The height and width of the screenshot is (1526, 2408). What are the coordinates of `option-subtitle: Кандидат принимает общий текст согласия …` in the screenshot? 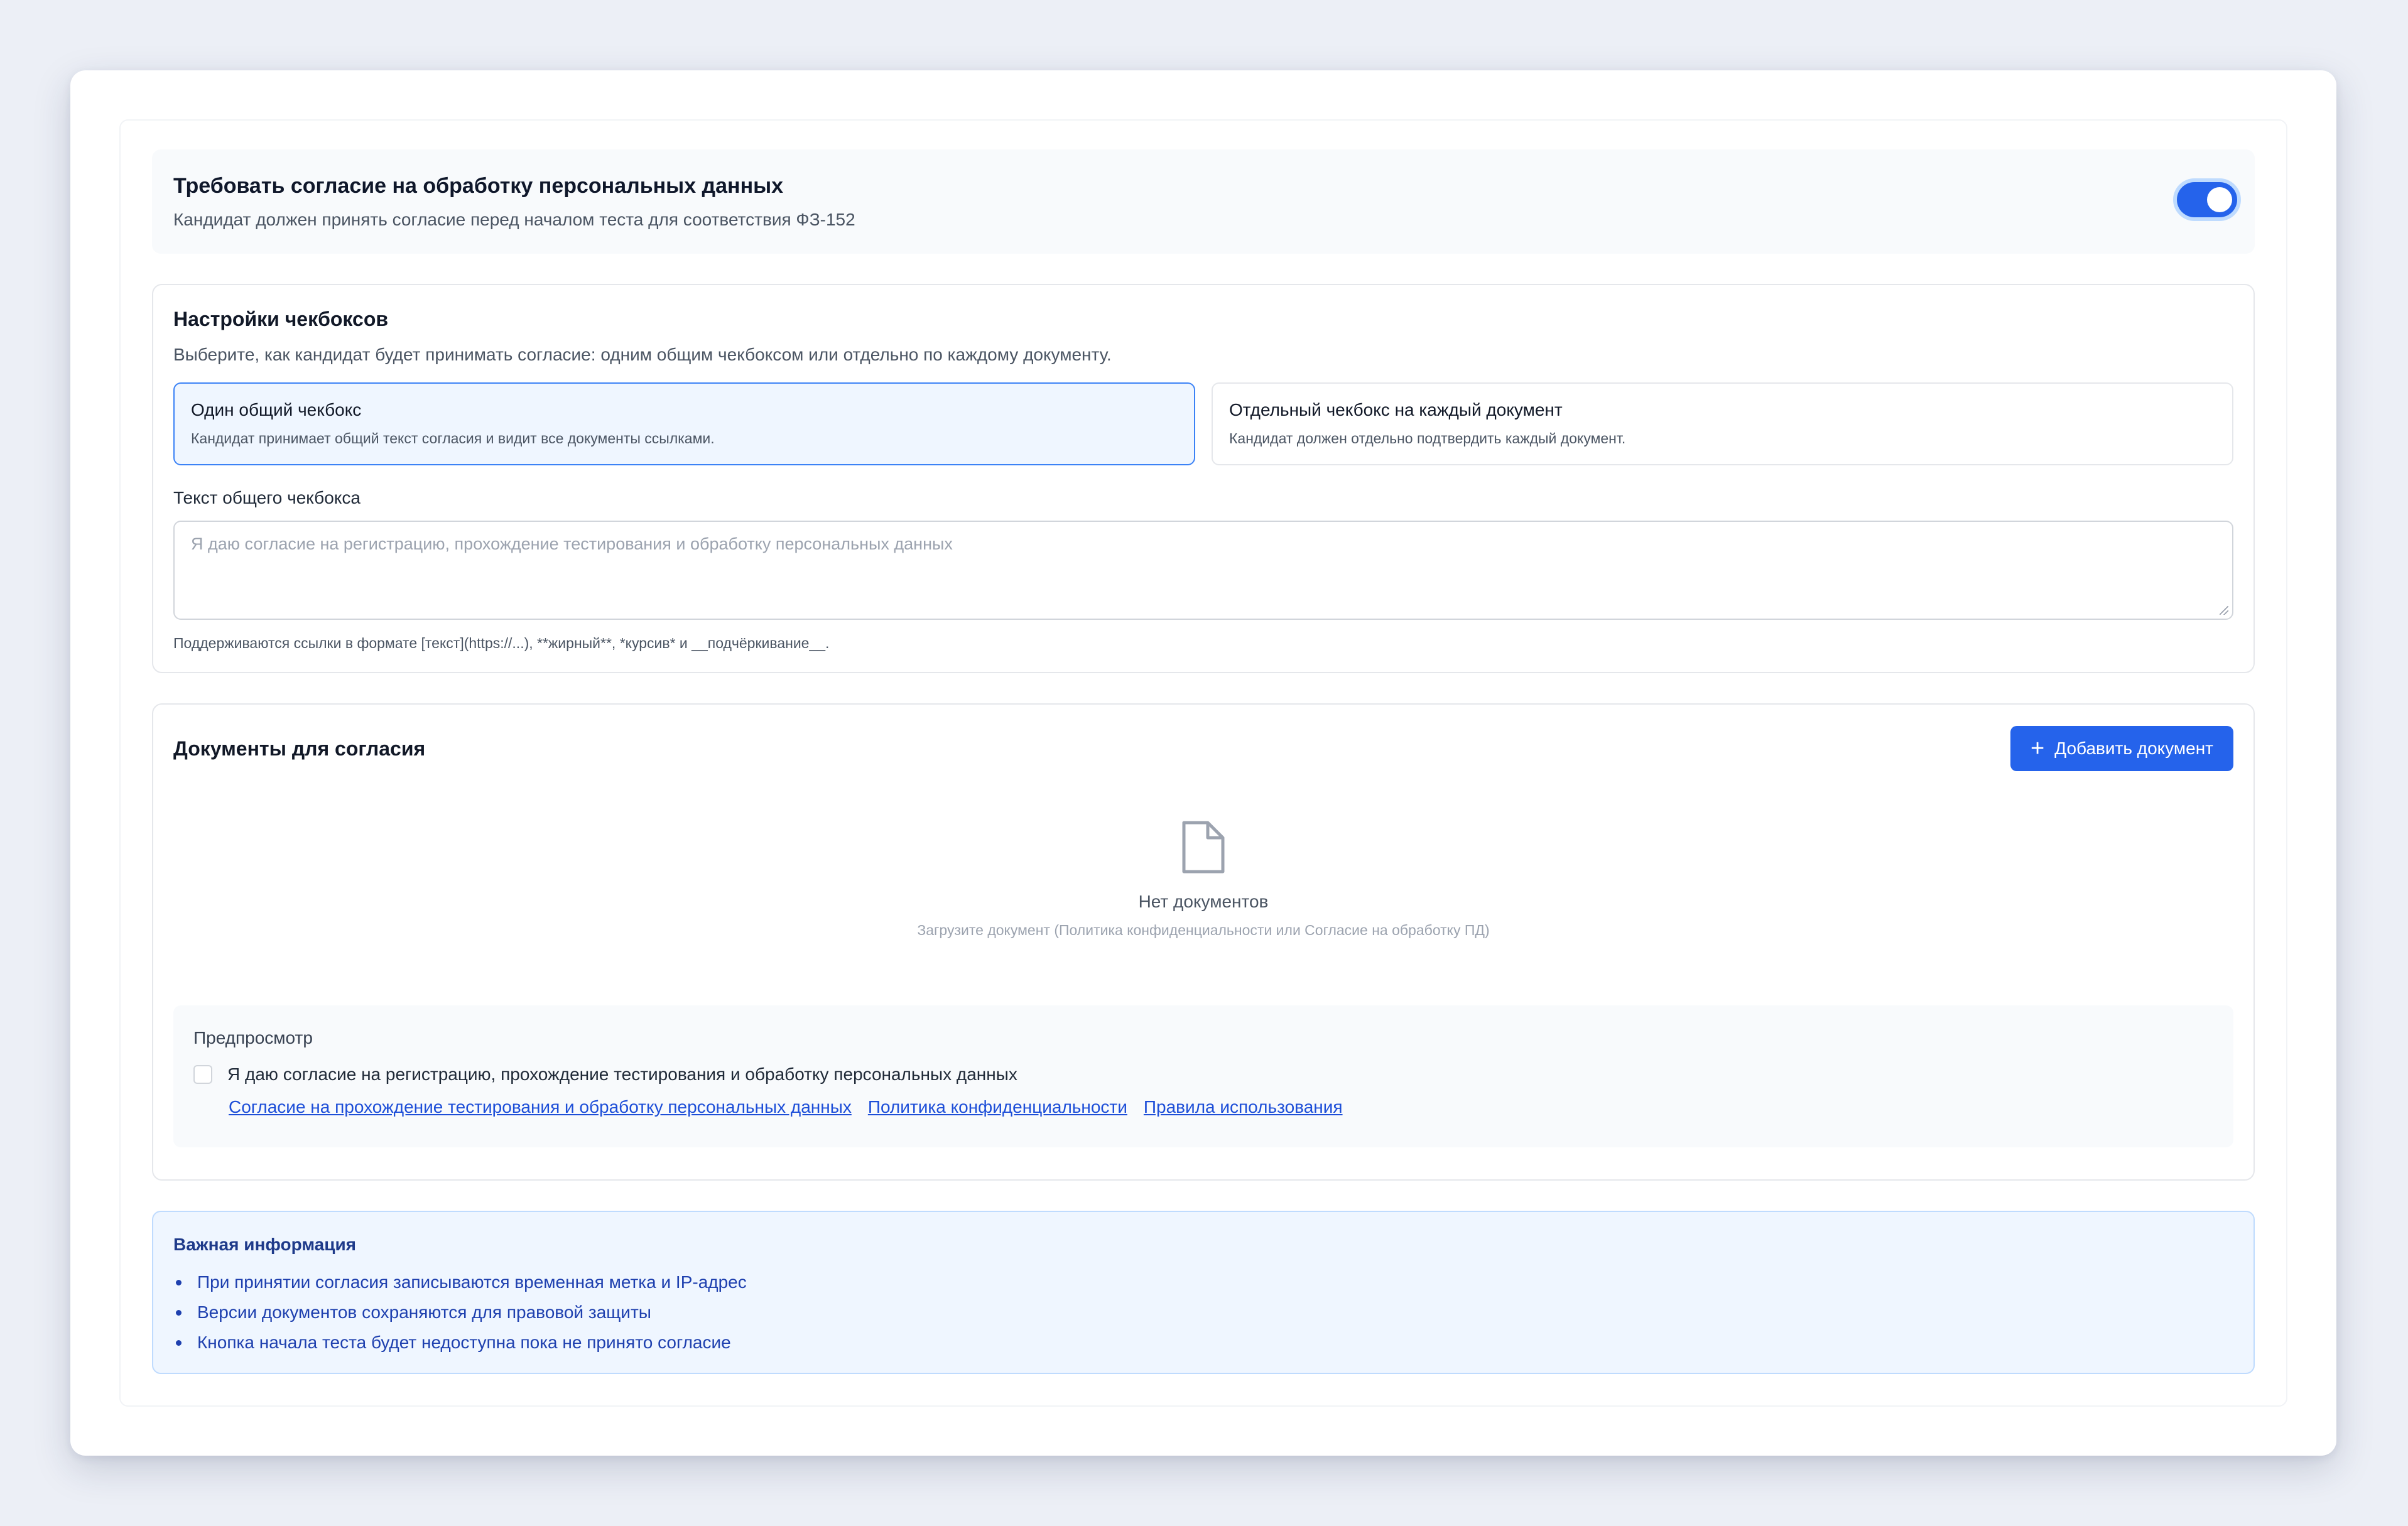 It's located at (453, 438).